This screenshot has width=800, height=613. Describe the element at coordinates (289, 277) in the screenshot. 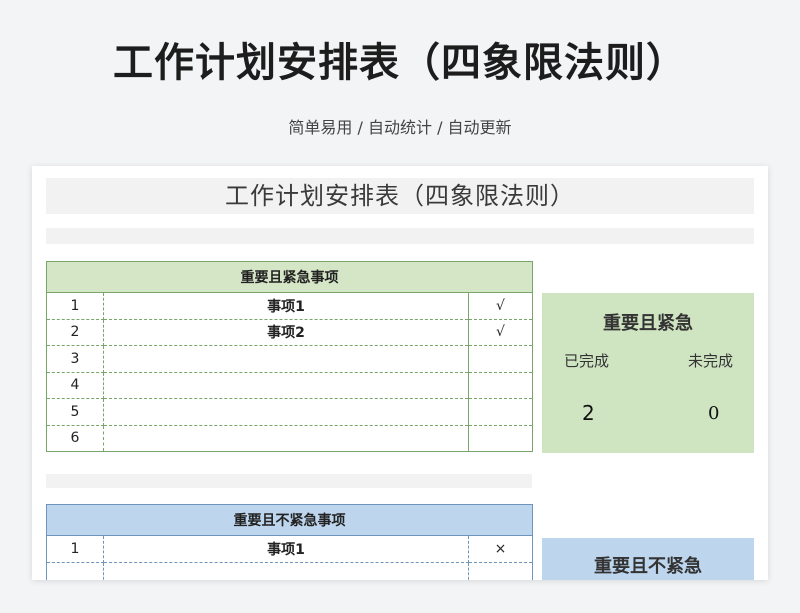

I see `urgent-important-header: 重要且紧急事项` at that location.